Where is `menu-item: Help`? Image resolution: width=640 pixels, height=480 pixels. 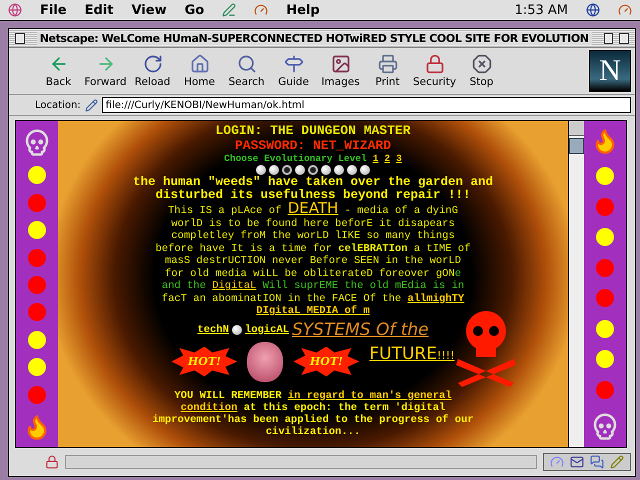
menu-item: Help is located at coordinates (303, 10).